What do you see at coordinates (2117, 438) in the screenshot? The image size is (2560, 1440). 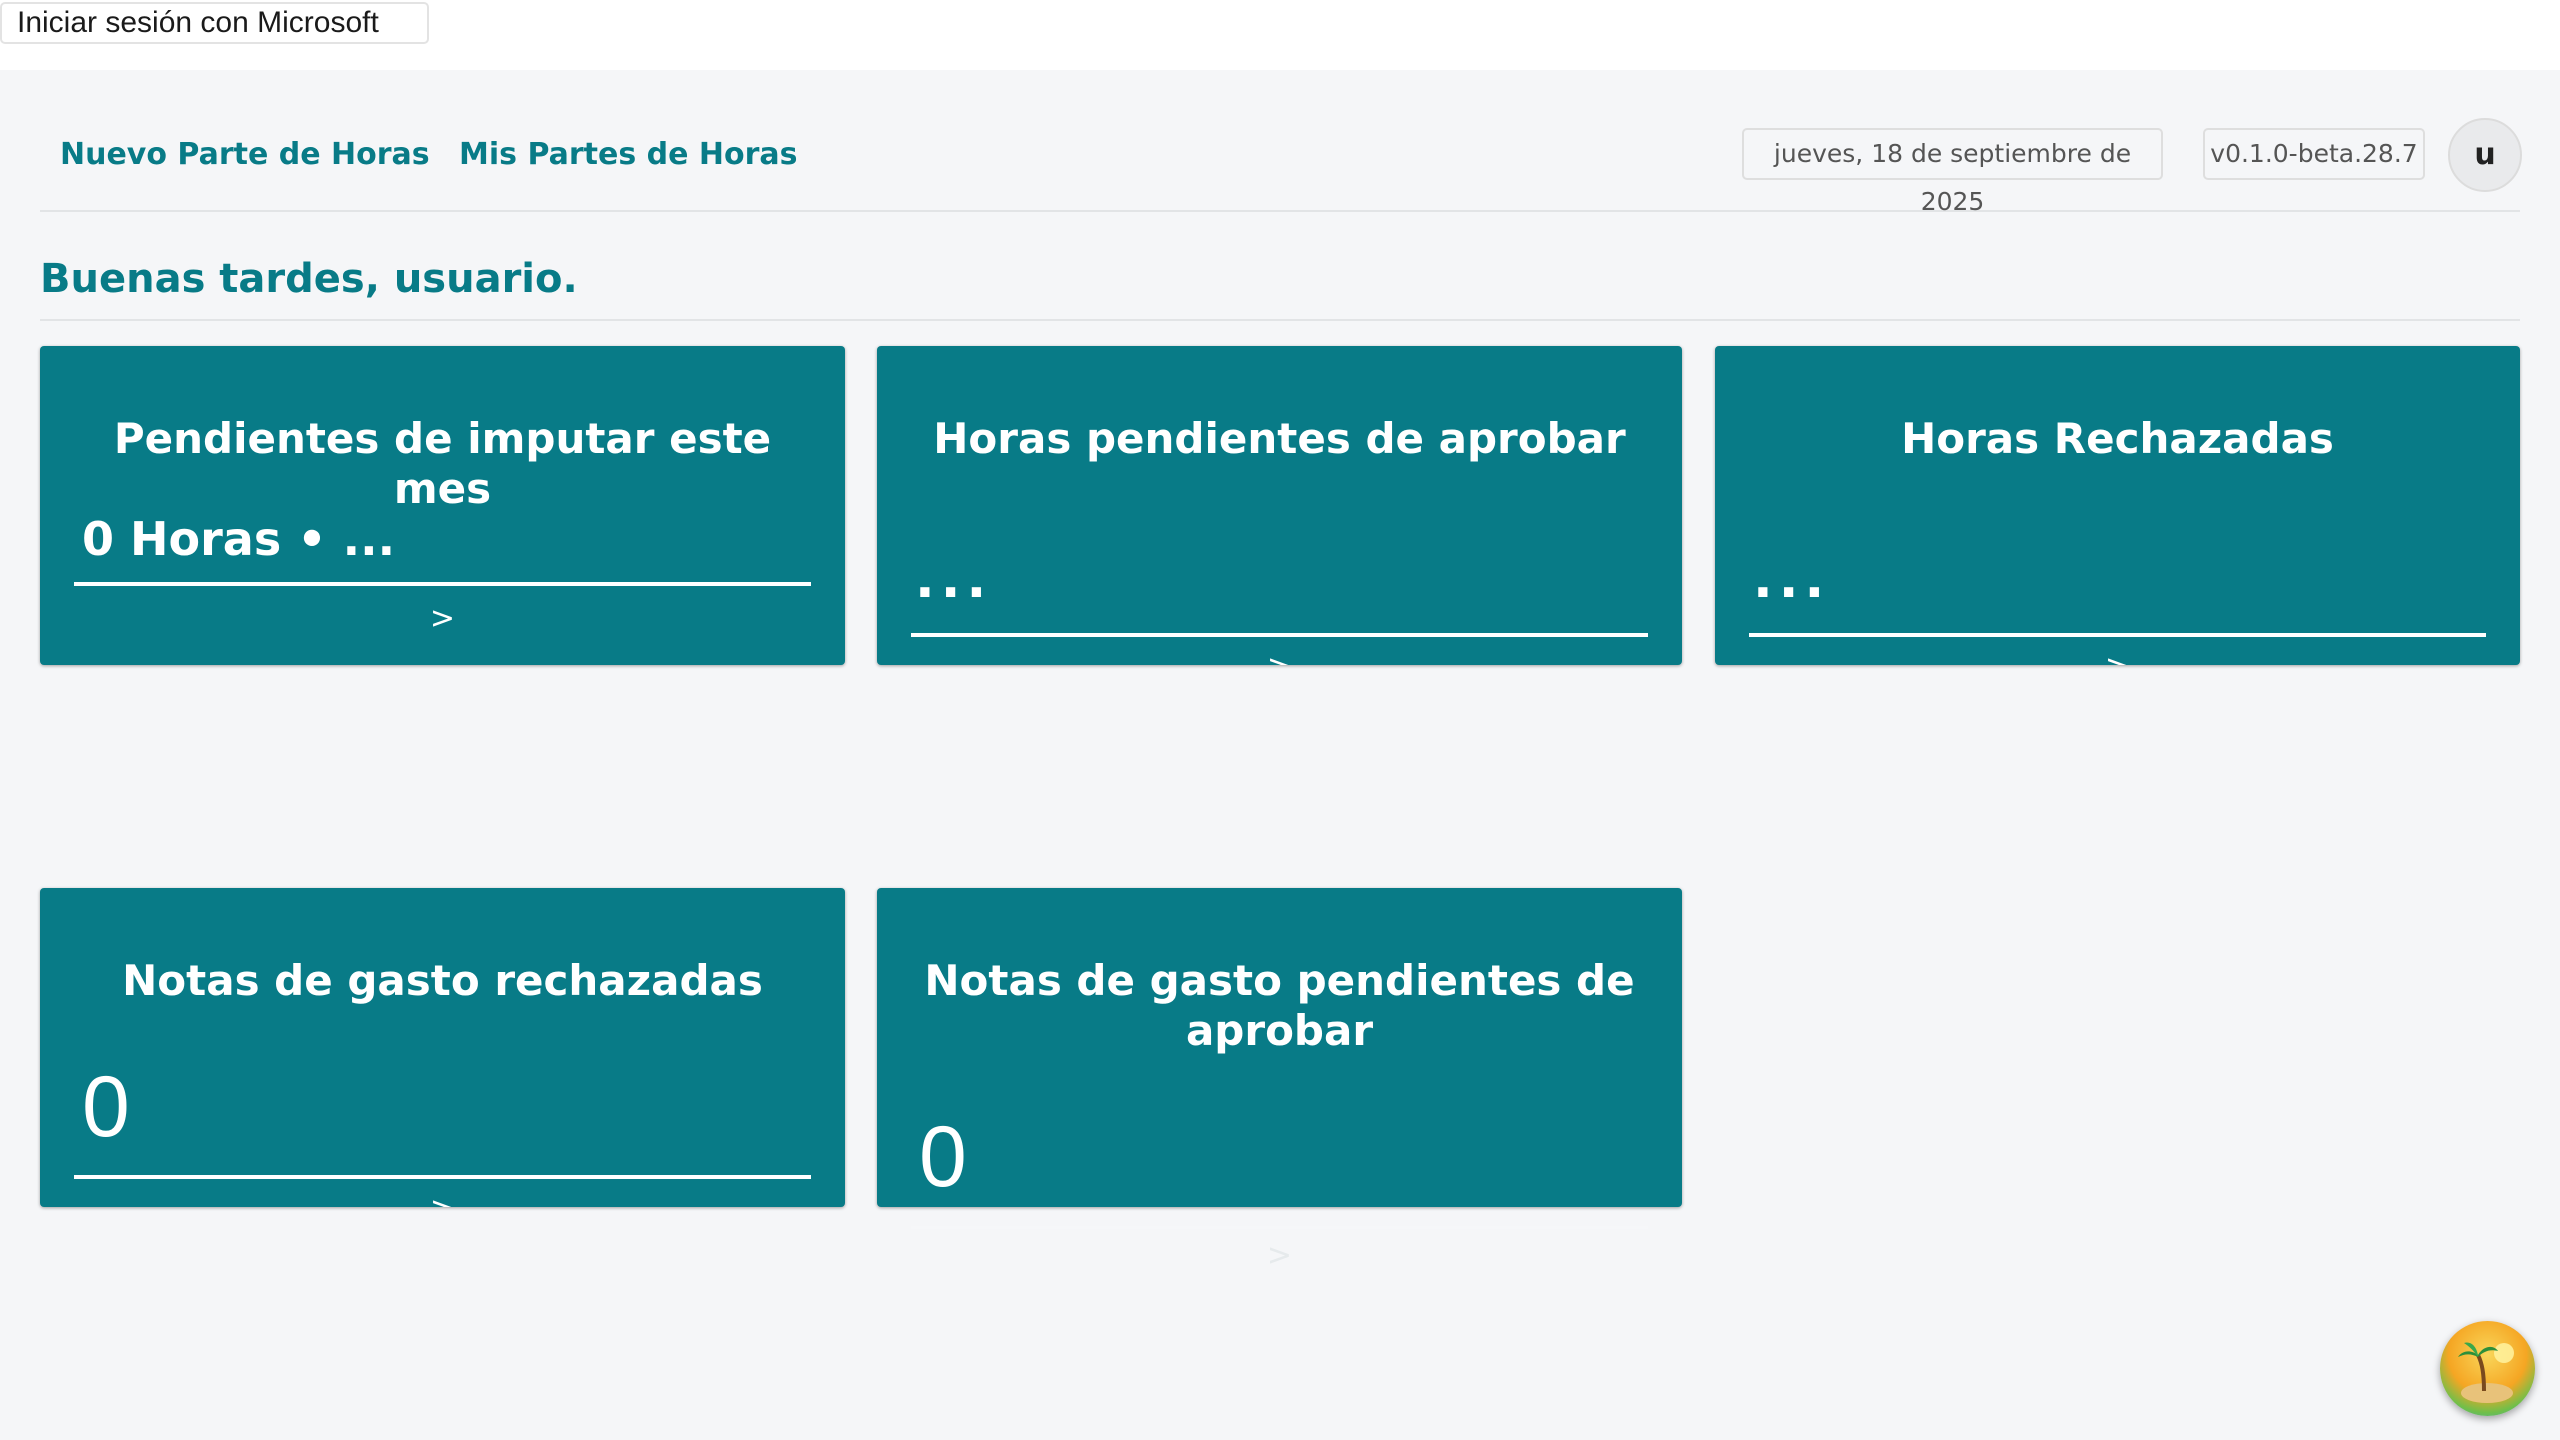 I see `card-title: Horas Rechazadas` at bounding box center [2117, 438].